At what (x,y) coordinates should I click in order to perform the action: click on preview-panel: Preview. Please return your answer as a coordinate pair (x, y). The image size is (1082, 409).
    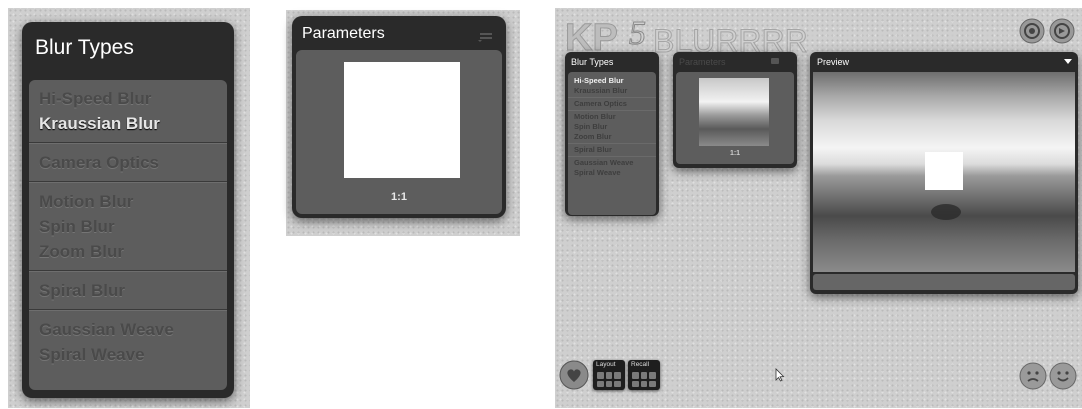
    Looking at the image, I should click on (944, 173).